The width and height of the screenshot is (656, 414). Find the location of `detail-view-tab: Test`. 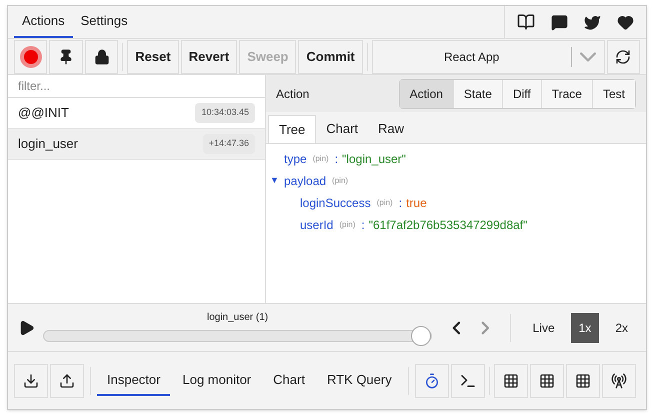

detail-view-tab: Test is located at coordinates (613, 94).